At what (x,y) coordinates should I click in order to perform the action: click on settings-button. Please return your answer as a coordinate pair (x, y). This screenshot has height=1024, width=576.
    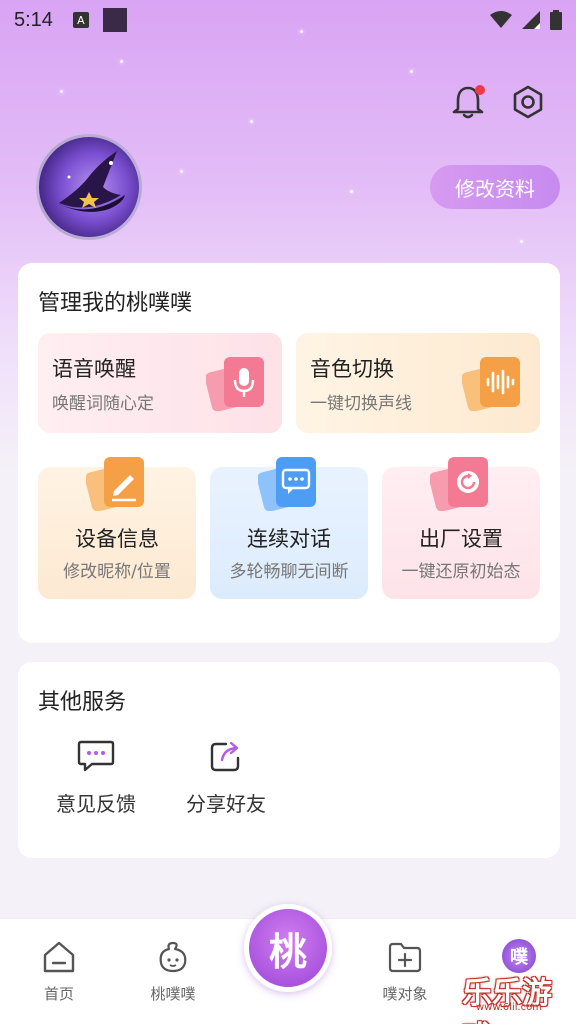
    Looking at the image, I should click on (528, 102).